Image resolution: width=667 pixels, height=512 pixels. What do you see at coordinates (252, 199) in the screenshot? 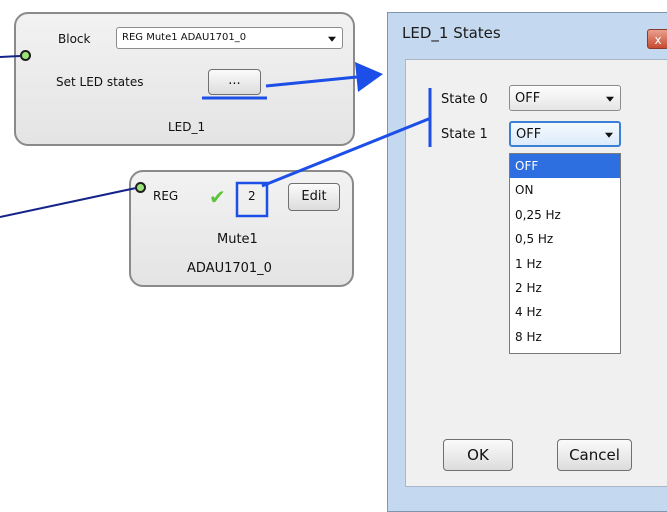
I see `number-highlight-box` at bounding box center [252, 199].